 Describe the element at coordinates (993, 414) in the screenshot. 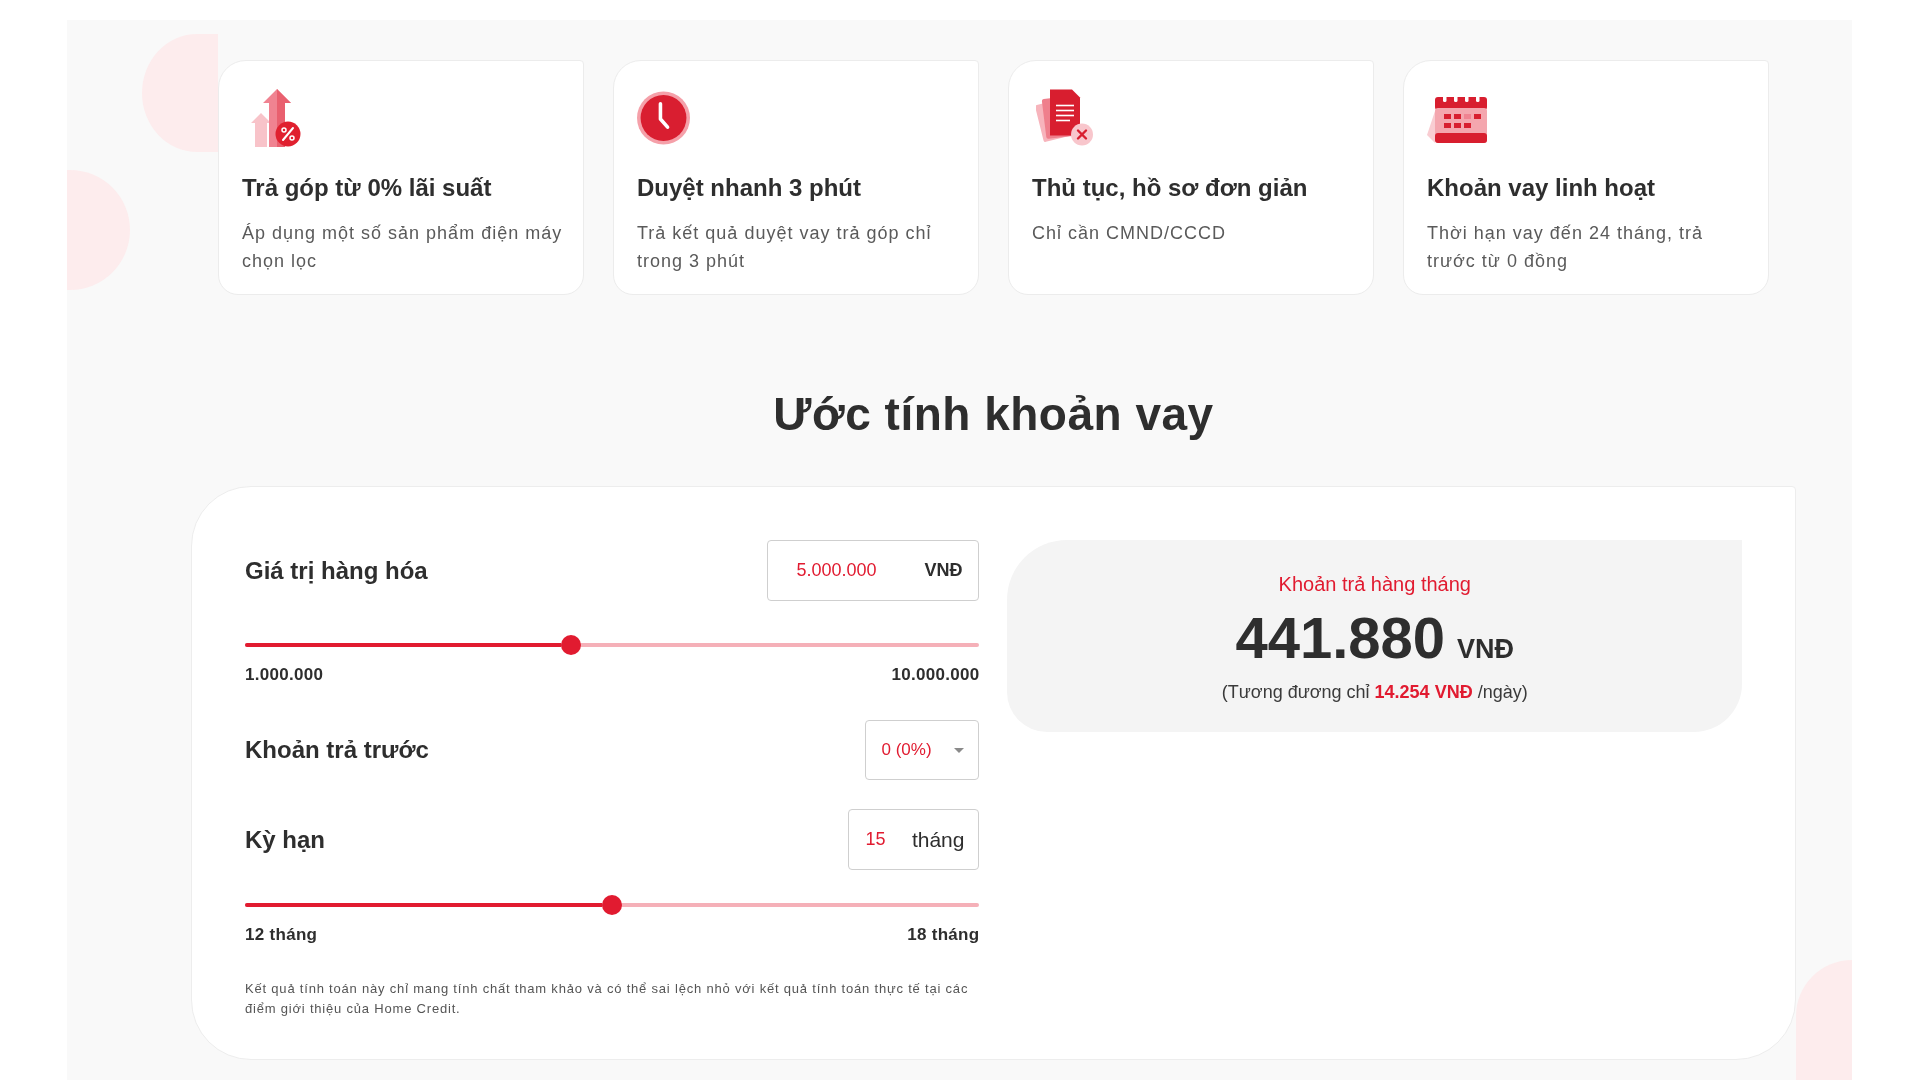

I see `section-heading: Ước tính khoản vay` at that location.